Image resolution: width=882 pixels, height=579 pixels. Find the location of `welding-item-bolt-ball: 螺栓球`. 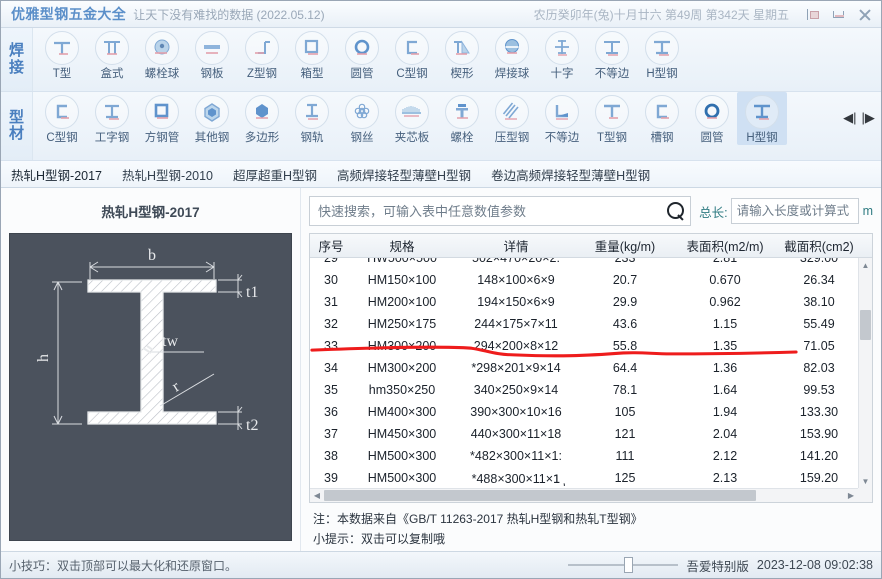

welding-item-bolt-ball: 螺栓球 is located at coordinates (162, 54).